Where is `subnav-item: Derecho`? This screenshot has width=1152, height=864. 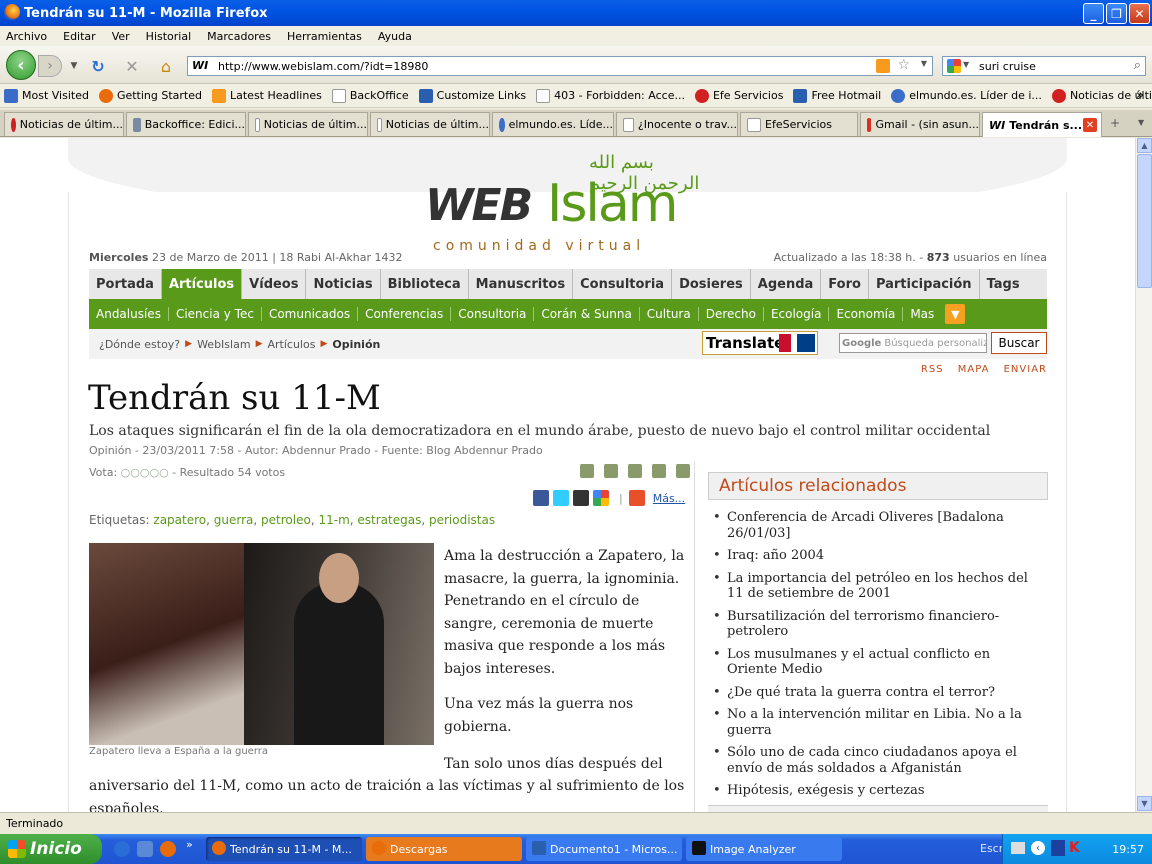 subnav-item: Derecho is located at coordinates (731, 314).